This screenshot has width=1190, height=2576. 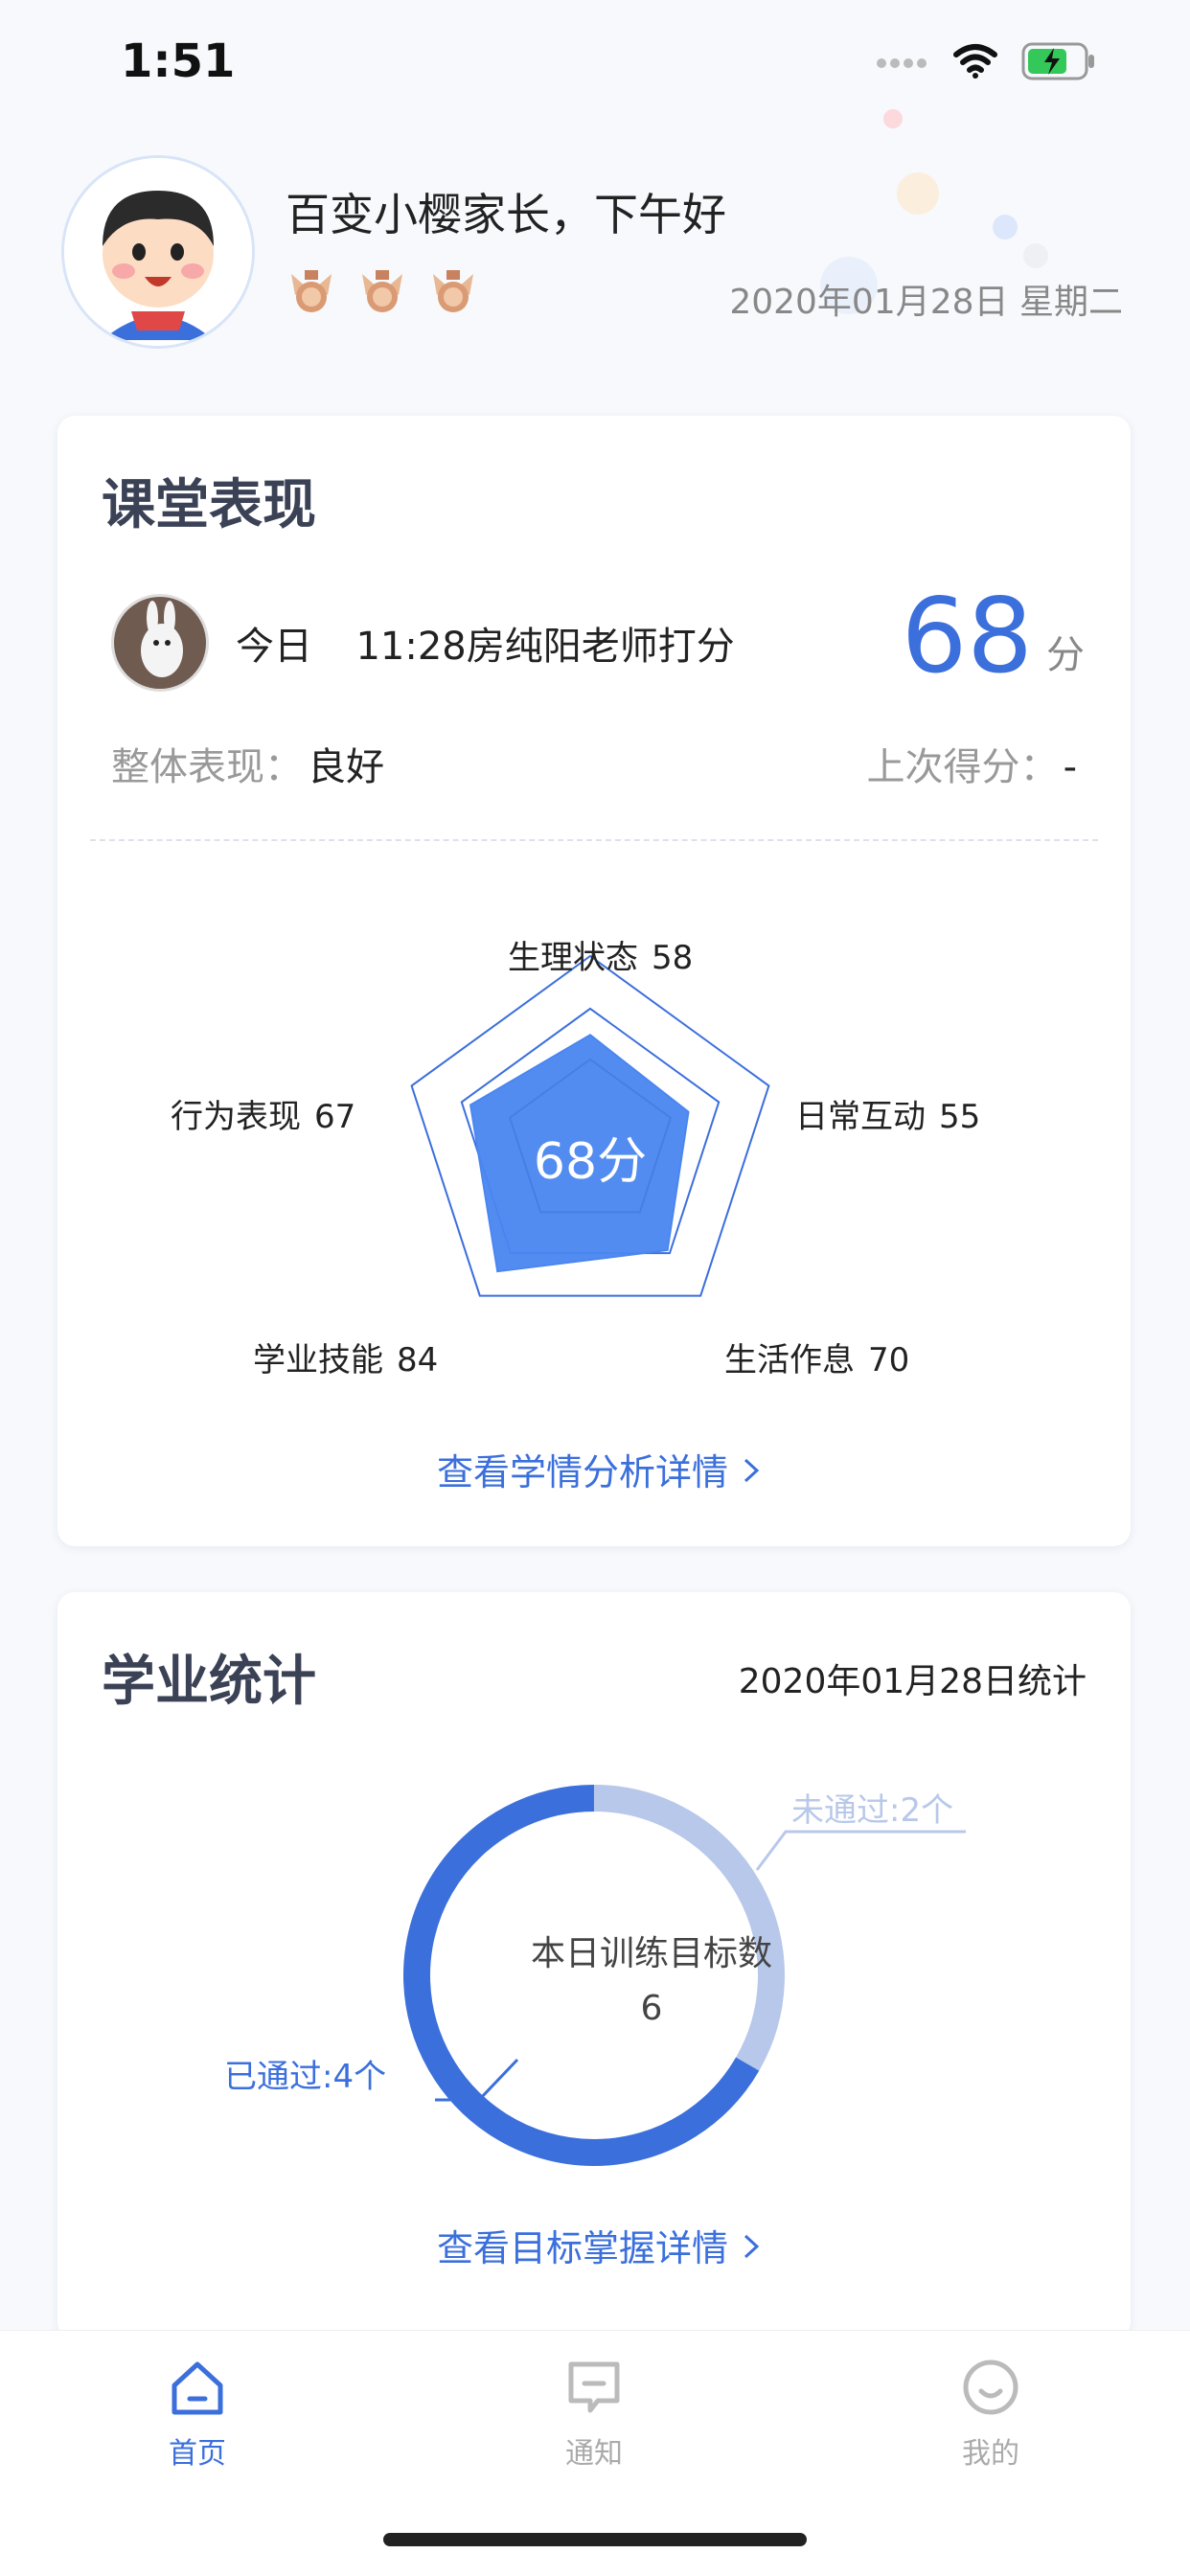 What do you see at coordinates (305, 2077) in the screenshot?
I see `passed-label: 已通过:4个` at bounding box center [305, 2077].